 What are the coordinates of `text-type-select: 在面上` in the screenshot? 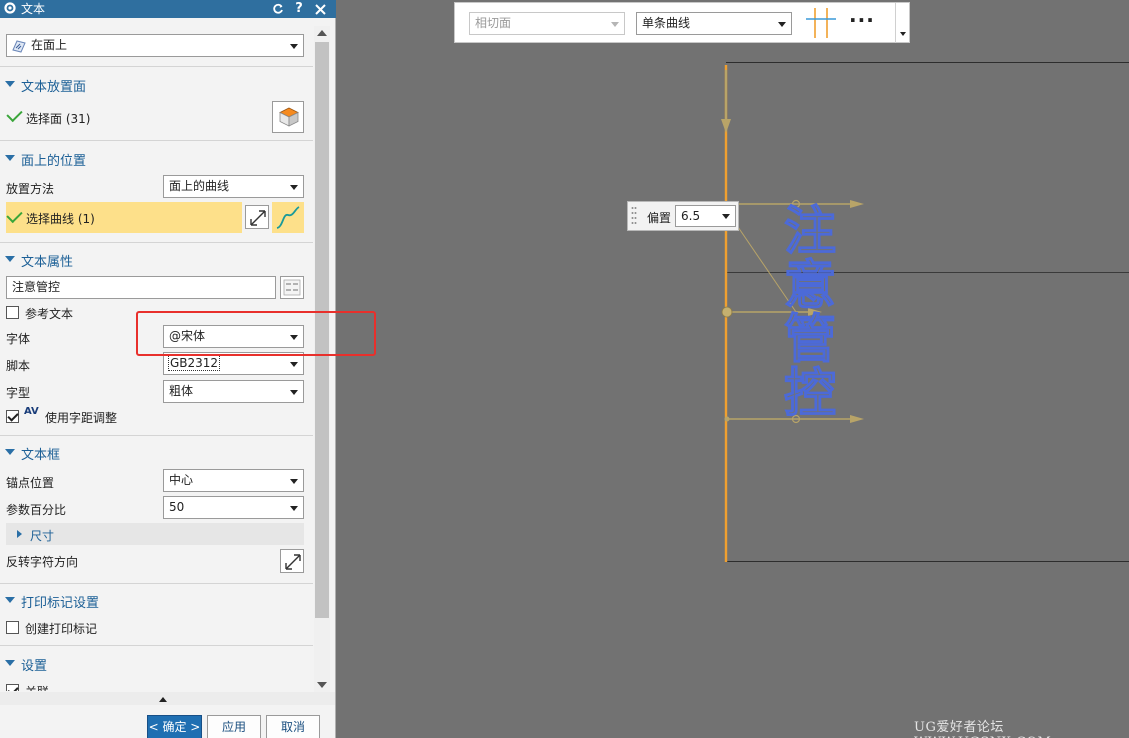 It's located at (155, 45).